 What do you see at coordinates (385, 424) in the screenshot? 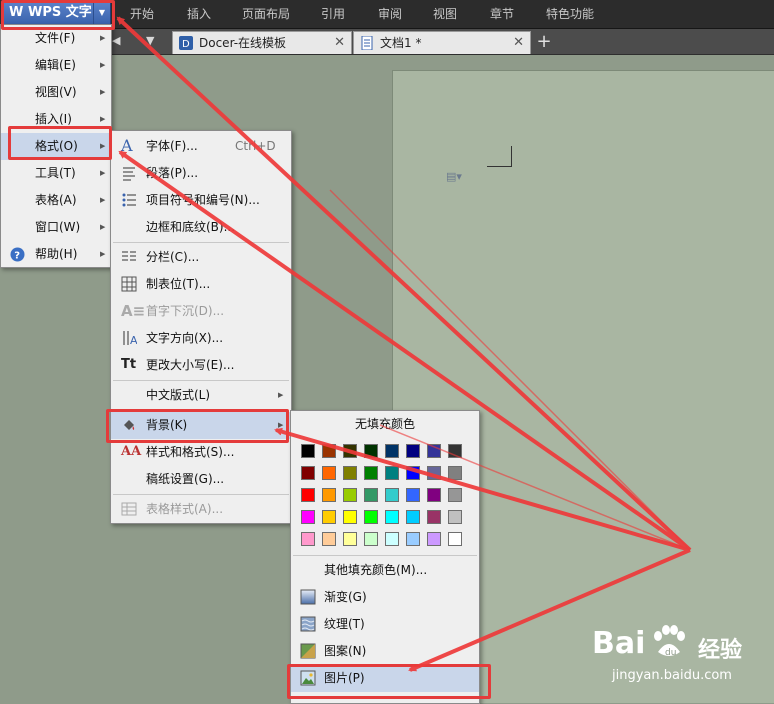
I see `no-fill-color-option: 无填充颜色` at bounding box center [385, 424].